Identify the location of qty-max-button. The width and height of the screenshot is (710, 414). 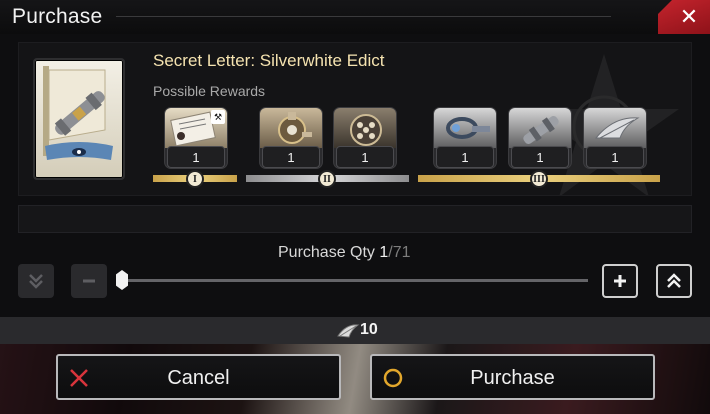
(674, 281).